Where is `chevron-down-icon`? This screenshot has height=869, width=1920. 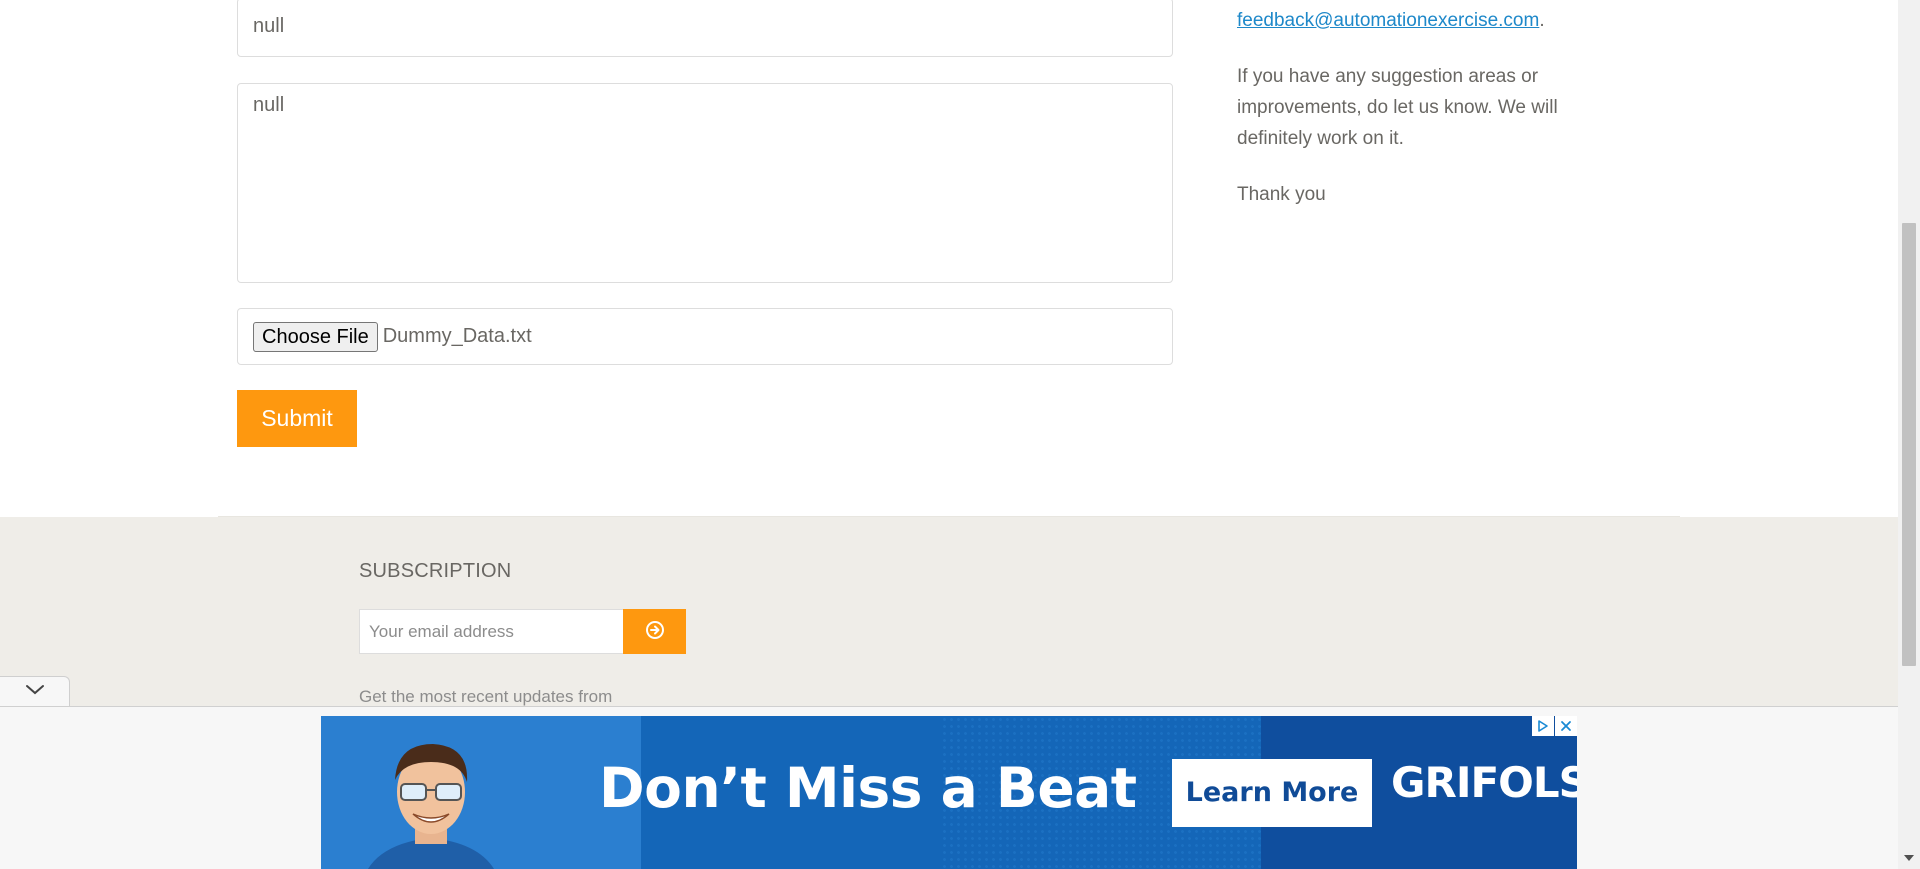 chevron-down-icon is located at coordinates (35, 692).